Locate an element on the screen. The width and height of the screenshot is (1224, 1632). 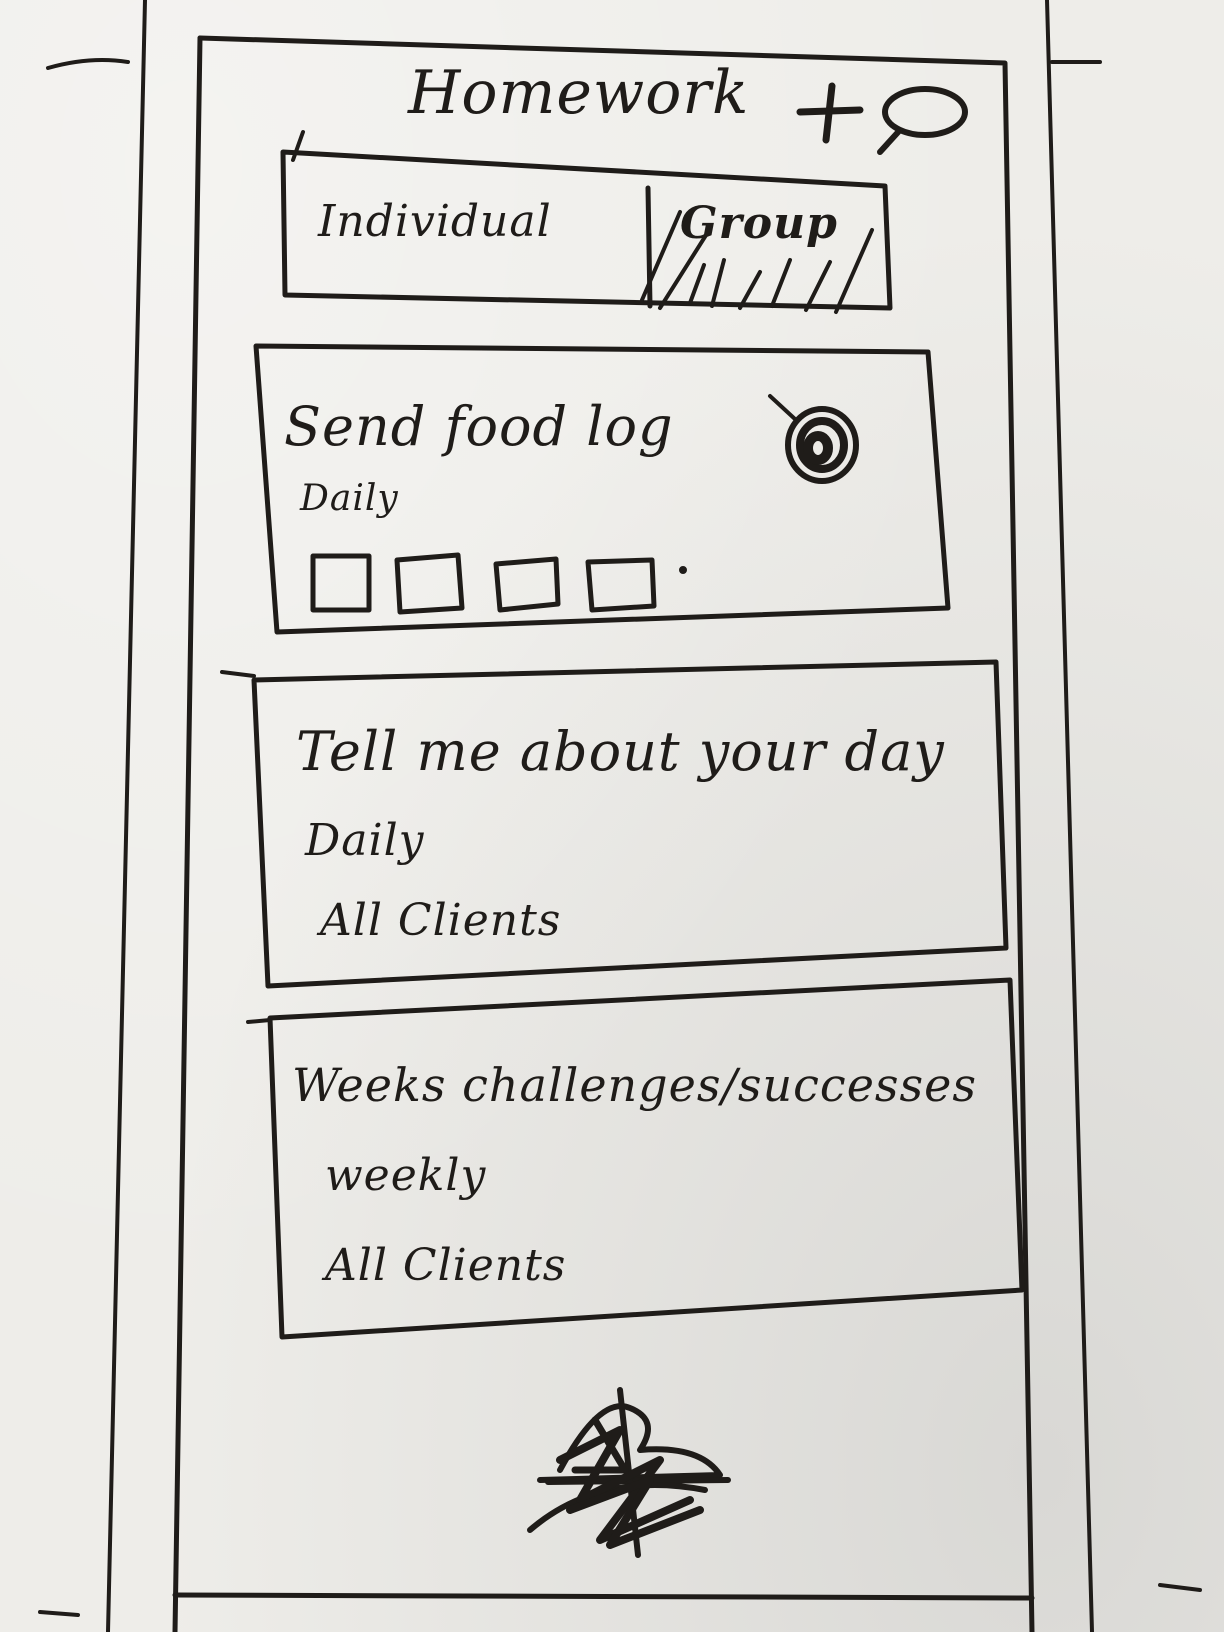
outer-right-line is located at coordinates (1069, 816).